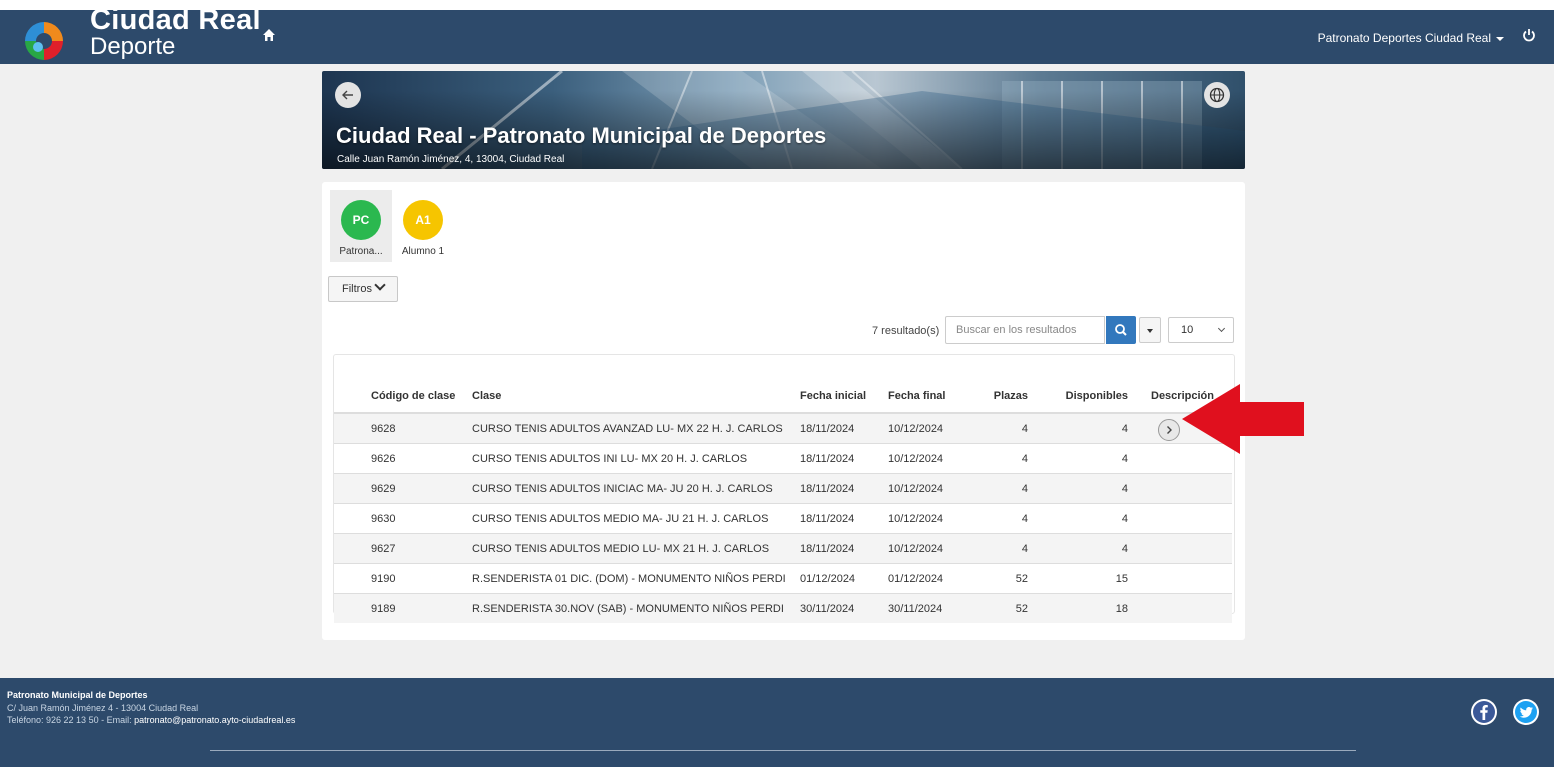 The height and width of the screenshot is (767, 1554). What do you see at coordinates (421, 428) in the screenshot?
I see `cell-code: 9628` at bounding box center [421, 428].